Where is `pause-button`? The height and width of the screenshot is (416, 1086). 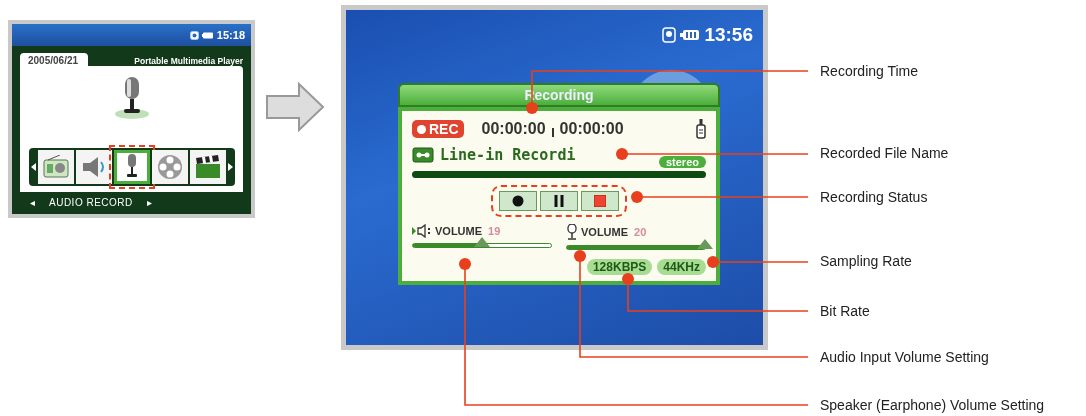 pause-button is located at coordinates (559, 201).